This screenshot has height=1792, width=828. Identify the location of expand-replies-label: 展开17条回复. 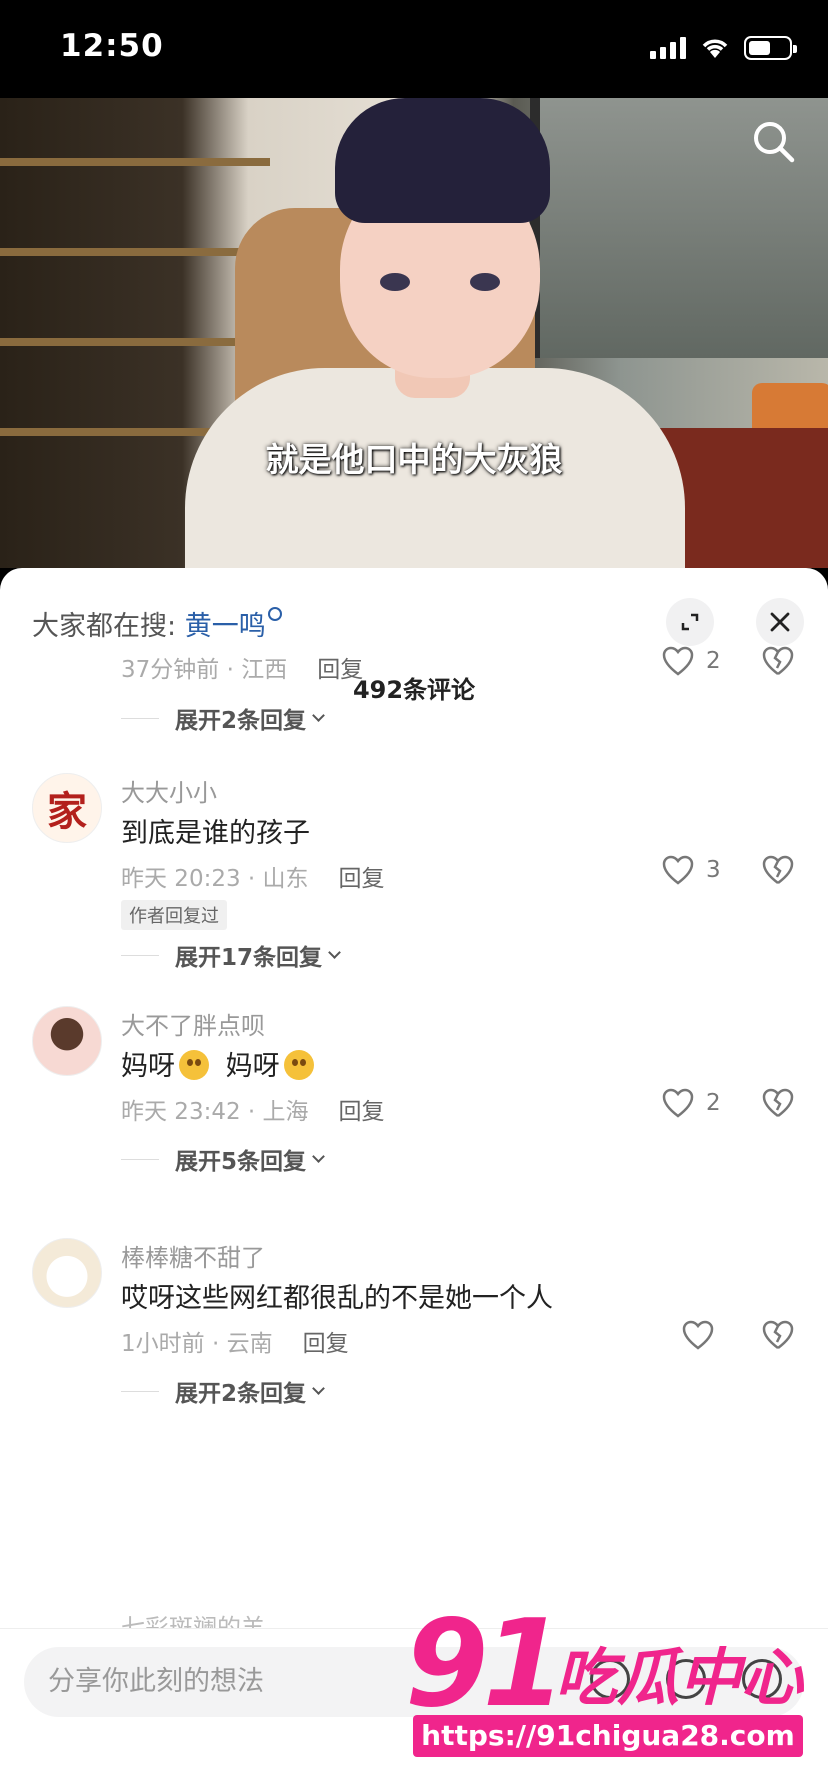
(249, 958).